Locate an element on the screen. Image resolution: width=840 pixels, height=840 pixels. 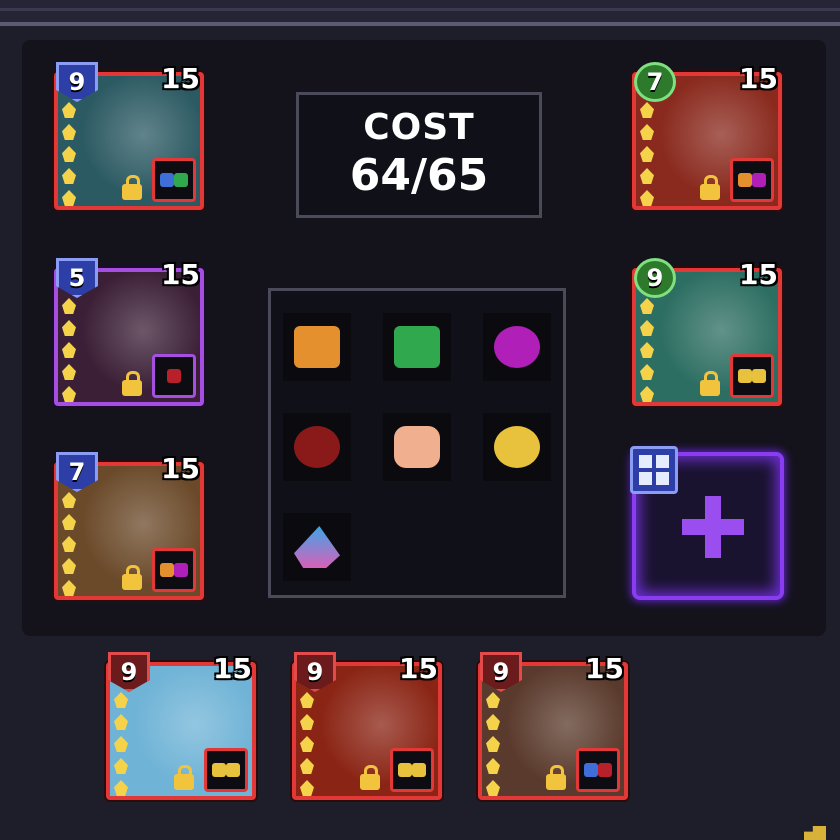
peach-face-icon is located at coordinates (417, 447).